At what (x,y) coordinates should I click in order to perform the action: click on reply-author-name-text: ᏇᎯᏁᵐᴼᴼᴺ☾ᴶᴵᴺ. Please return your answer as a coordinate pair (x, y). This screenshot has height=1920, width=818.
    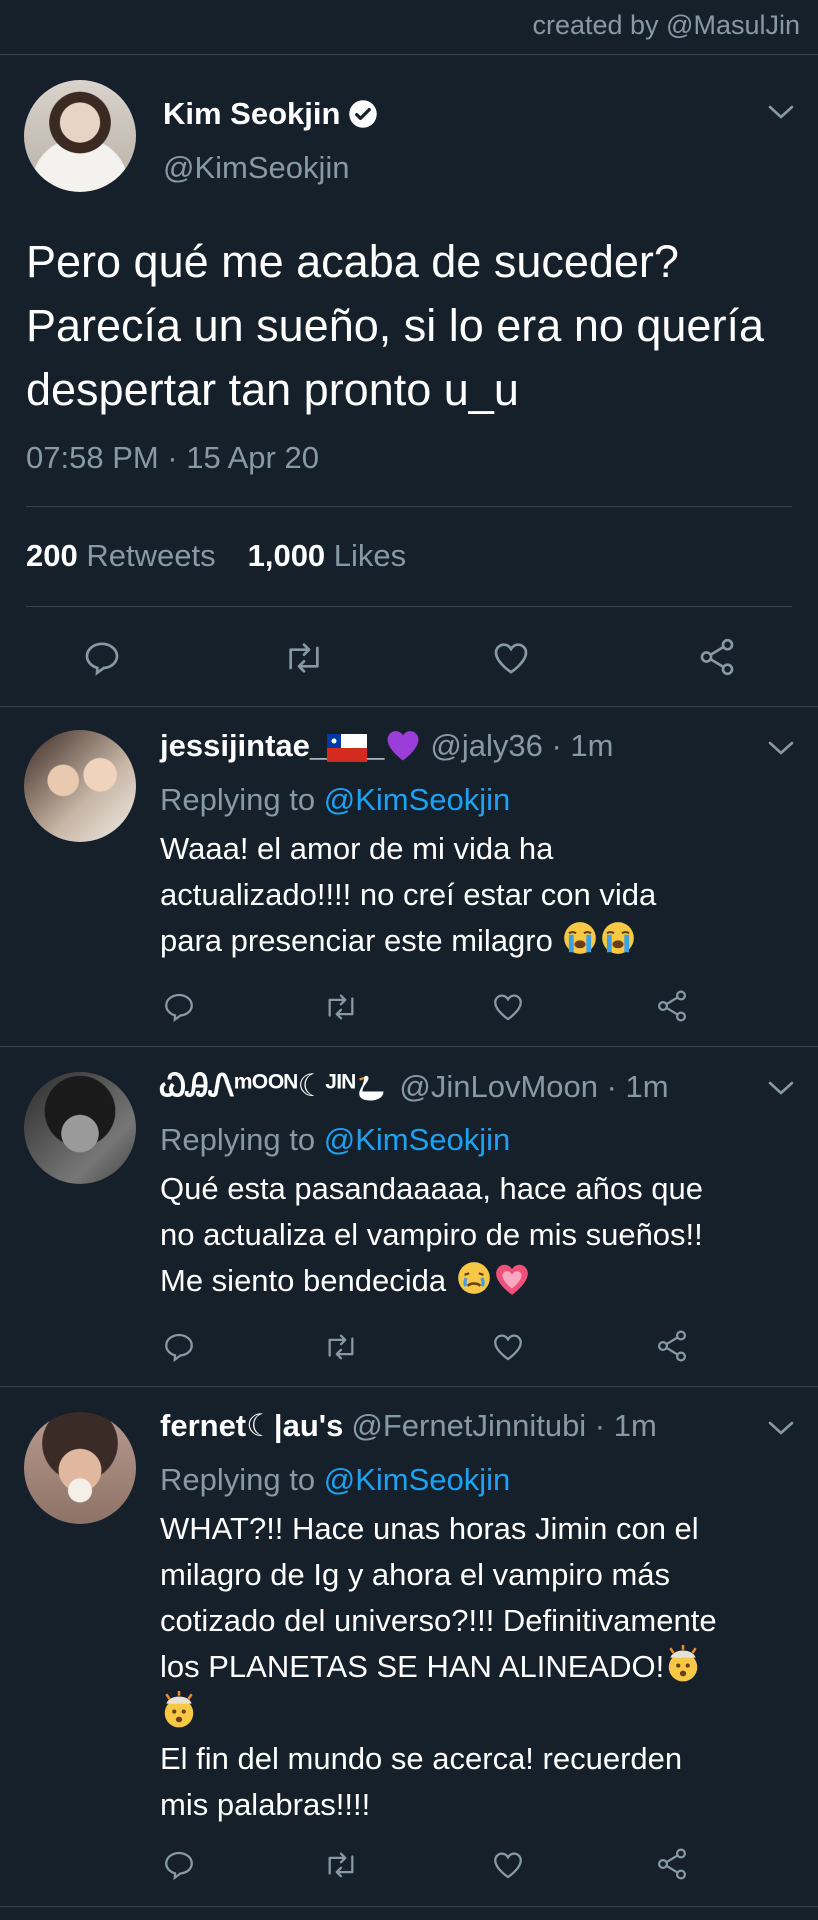
    Looking at the image, I should click on (258, 1085).